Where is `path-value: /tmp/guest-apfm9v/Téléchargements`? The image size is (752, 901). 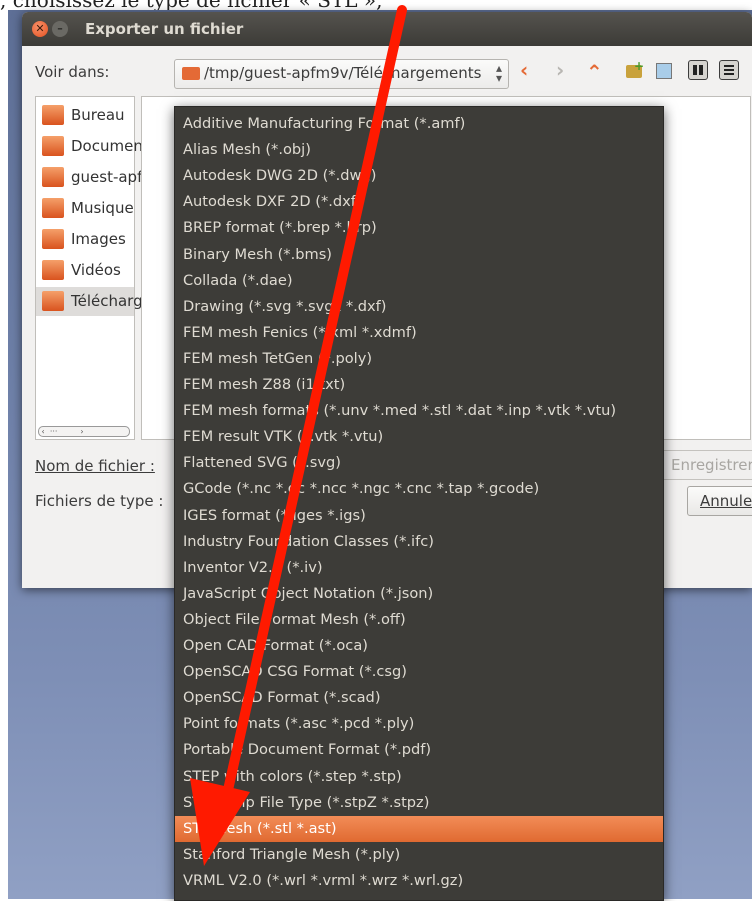 path-value: /tmp/guest-apfm9v/Téléchargements is located at coordinates (343, 73).